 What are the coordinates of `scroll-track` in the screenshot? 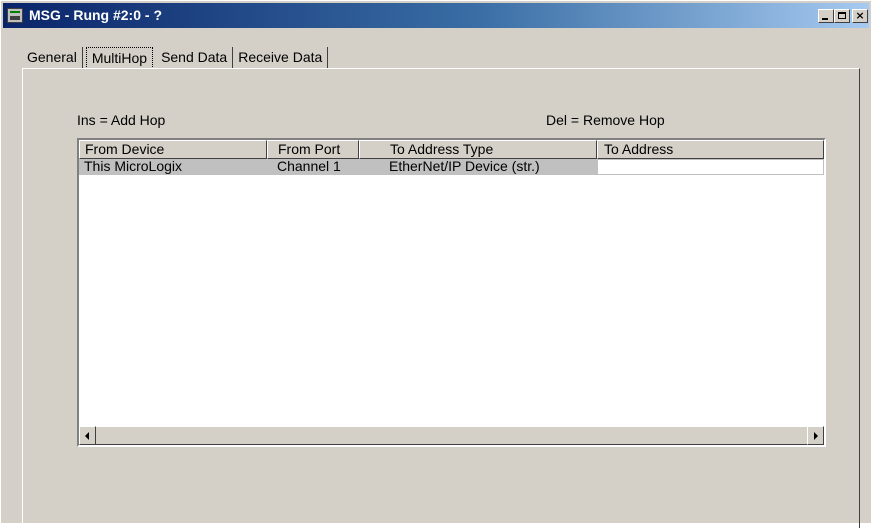 It's located at (451, 435).